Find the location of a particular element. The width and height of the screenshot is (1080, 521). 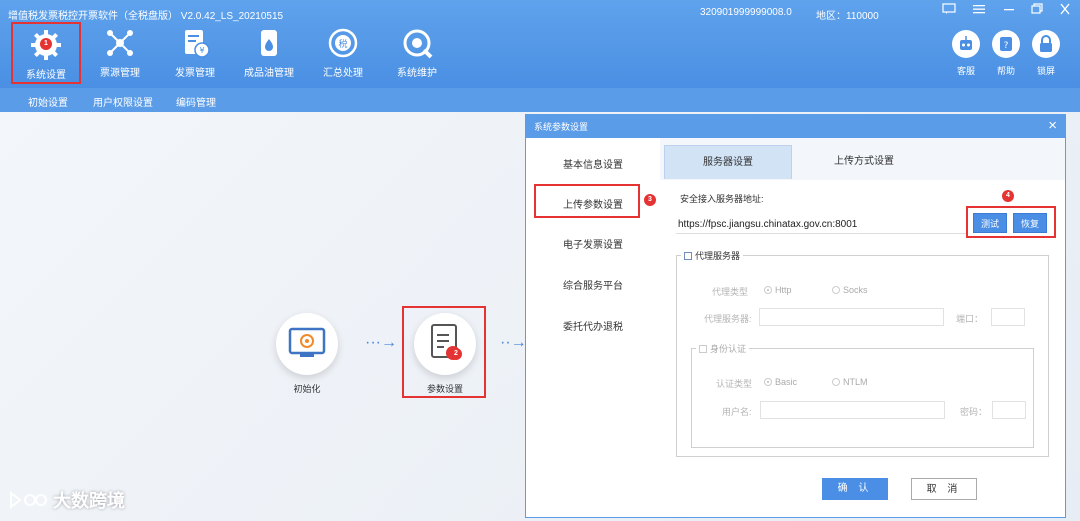

dialog-sidebar: 基本信息设置 上传参数设置 电子发票设置 综合服务平台 委托代办退税 3 is located at coordinates (593, 327).